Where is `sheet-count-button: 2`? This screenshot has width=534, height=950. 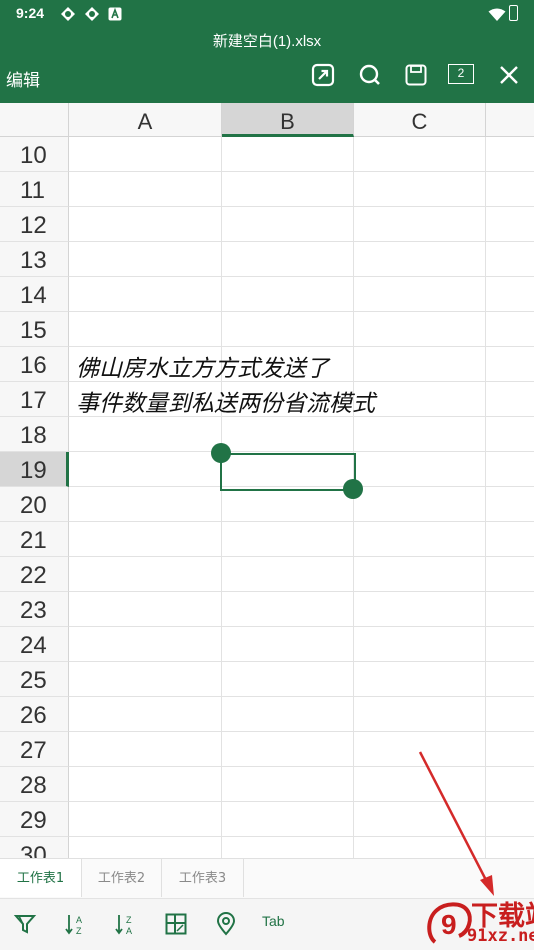 sheet-count-button: 2 is located at coordinates (461, 74).